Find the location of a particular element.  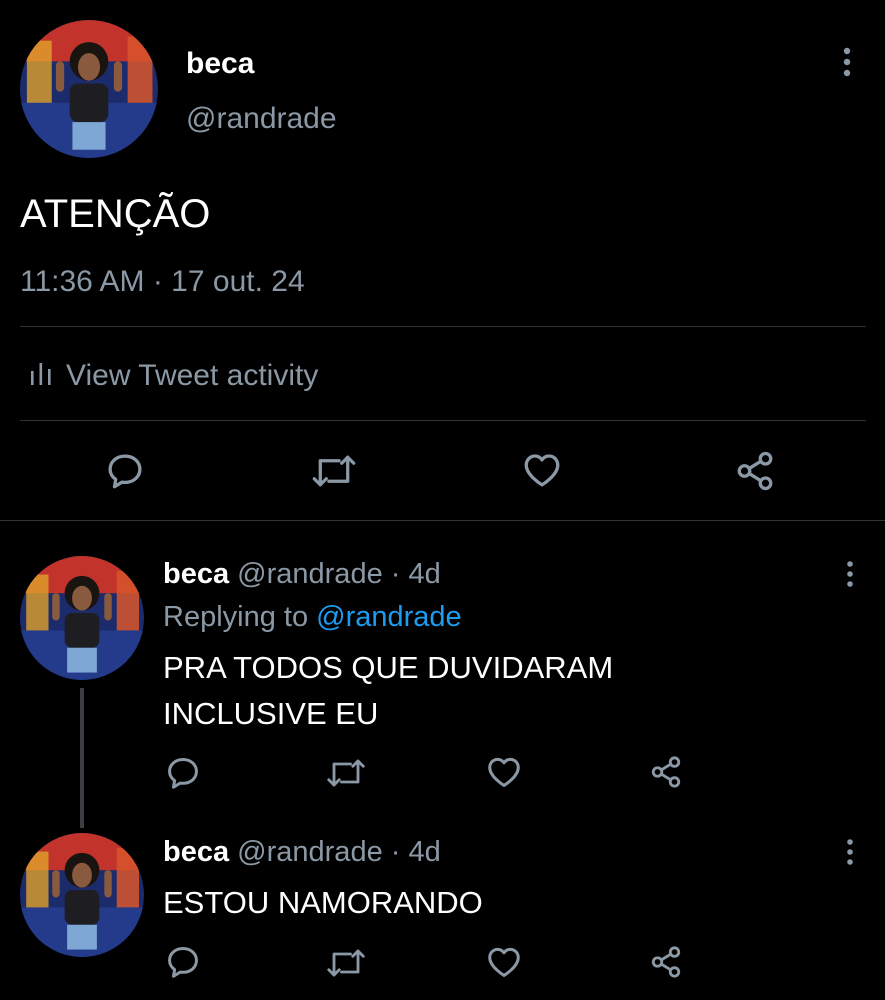

view-tweet-activity-link: View Tweet activity is located at coordinates (174, 376).